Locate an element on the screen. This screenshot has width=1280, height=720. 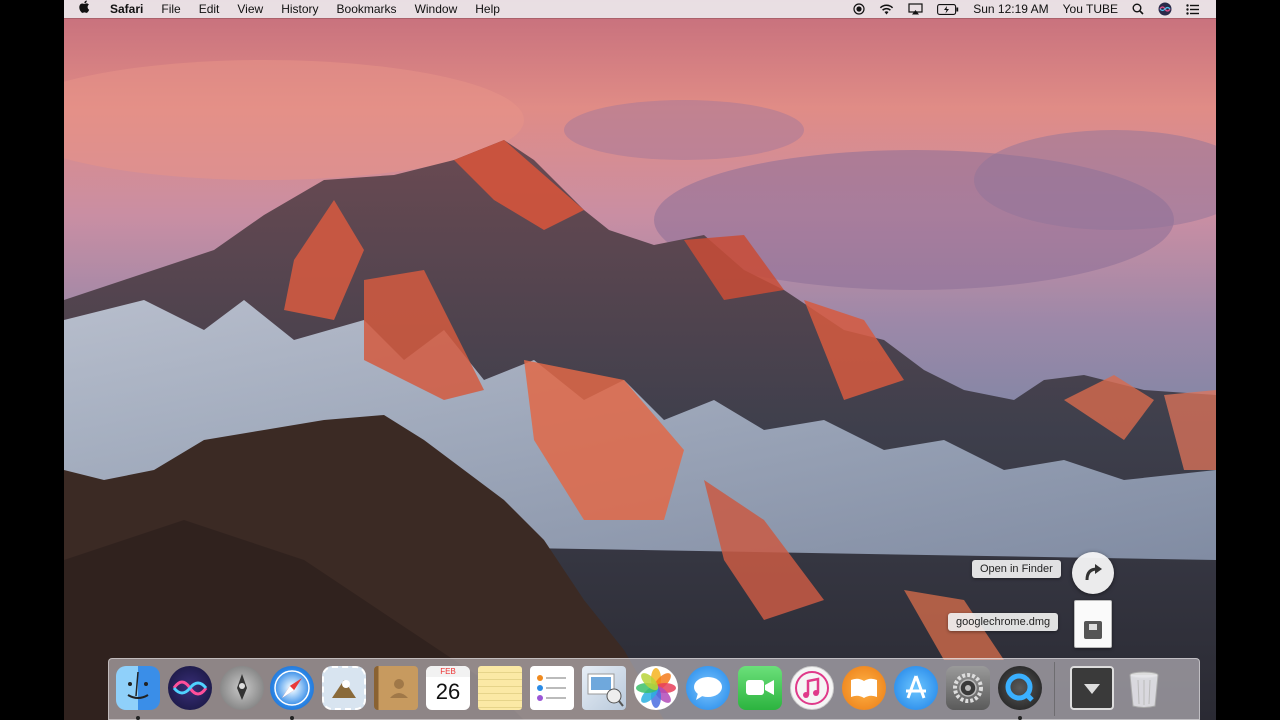
wifi-icon is located at coordinates (886, 9).